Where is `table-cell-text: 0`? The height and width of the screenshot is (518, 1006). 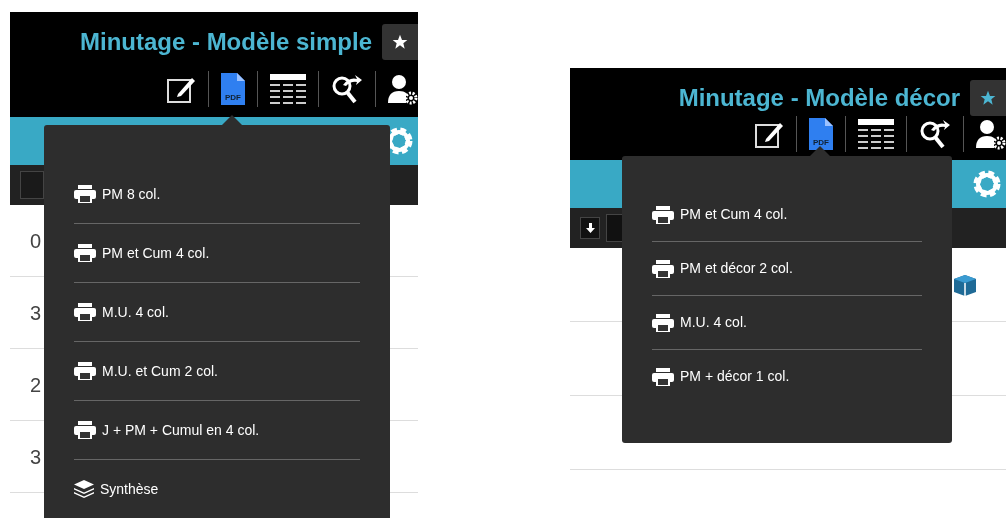 table-cell-text: 0 is located at coordinates (36, 241).